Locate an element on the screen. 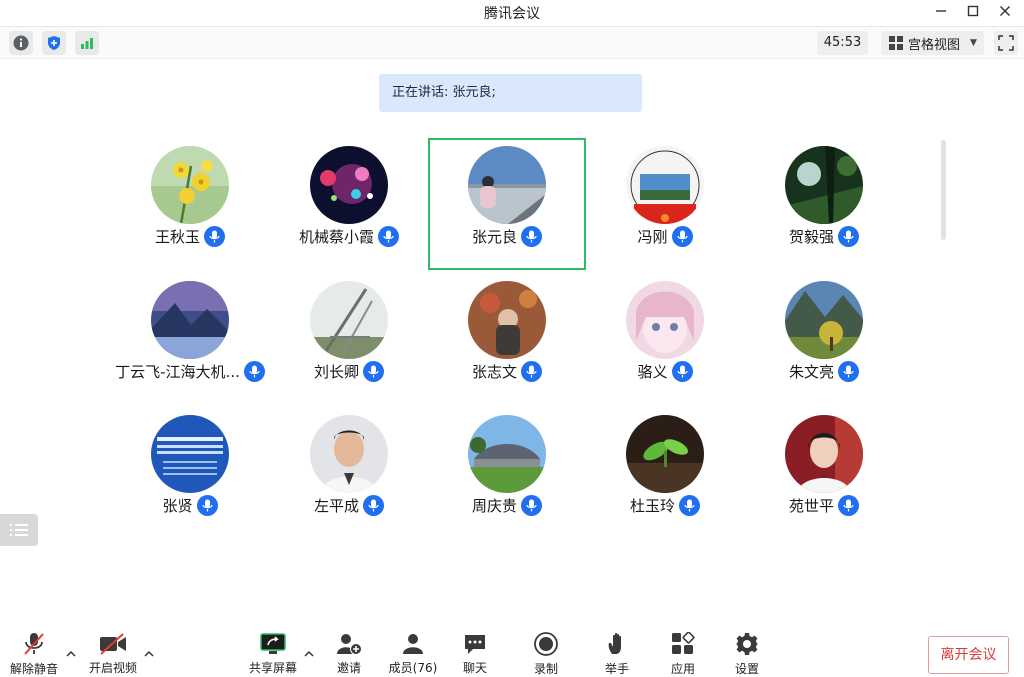 The height and width of the screenshot is (677, 1024). members-button: 成员(76) is located at coordinates (413, 654).